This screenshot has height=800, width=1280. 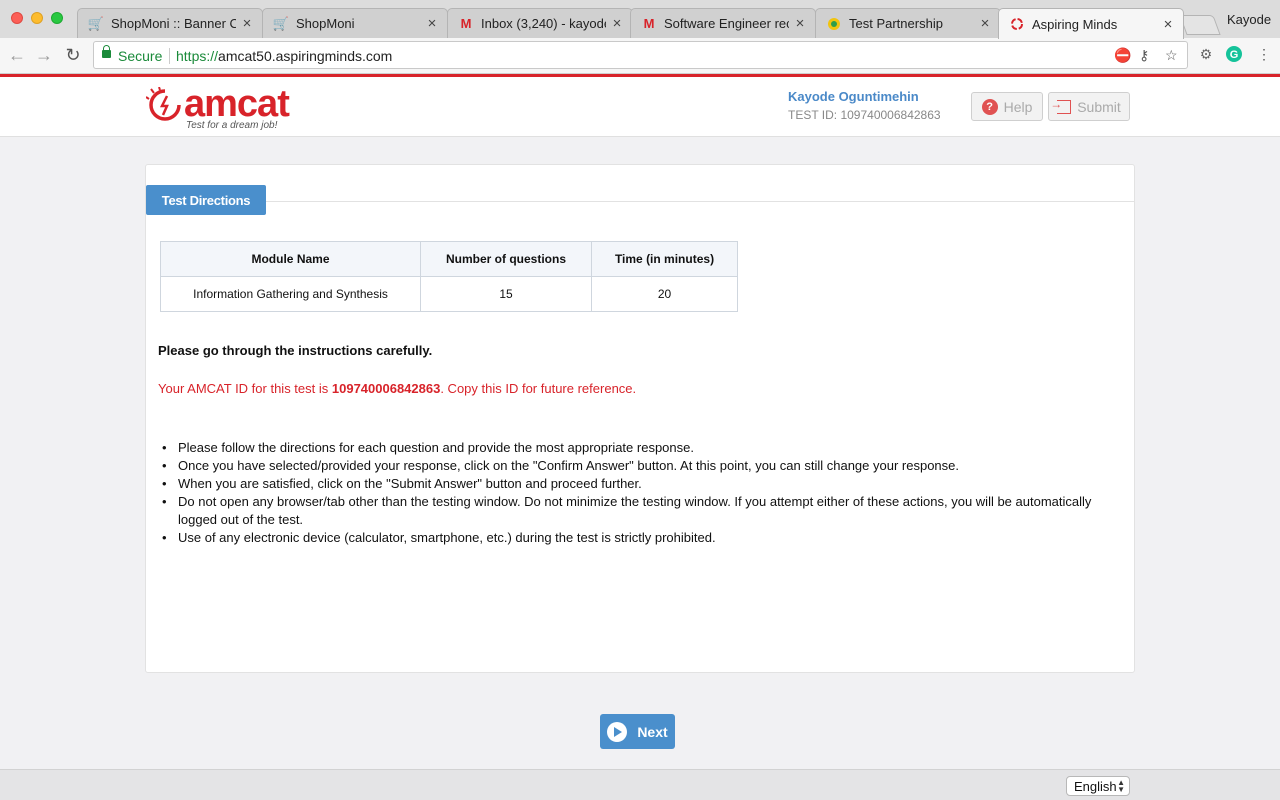 I want to click on browser-tab: 🛒 ShopMoni :: Banner Cu ×, so click(x=170, y=23).